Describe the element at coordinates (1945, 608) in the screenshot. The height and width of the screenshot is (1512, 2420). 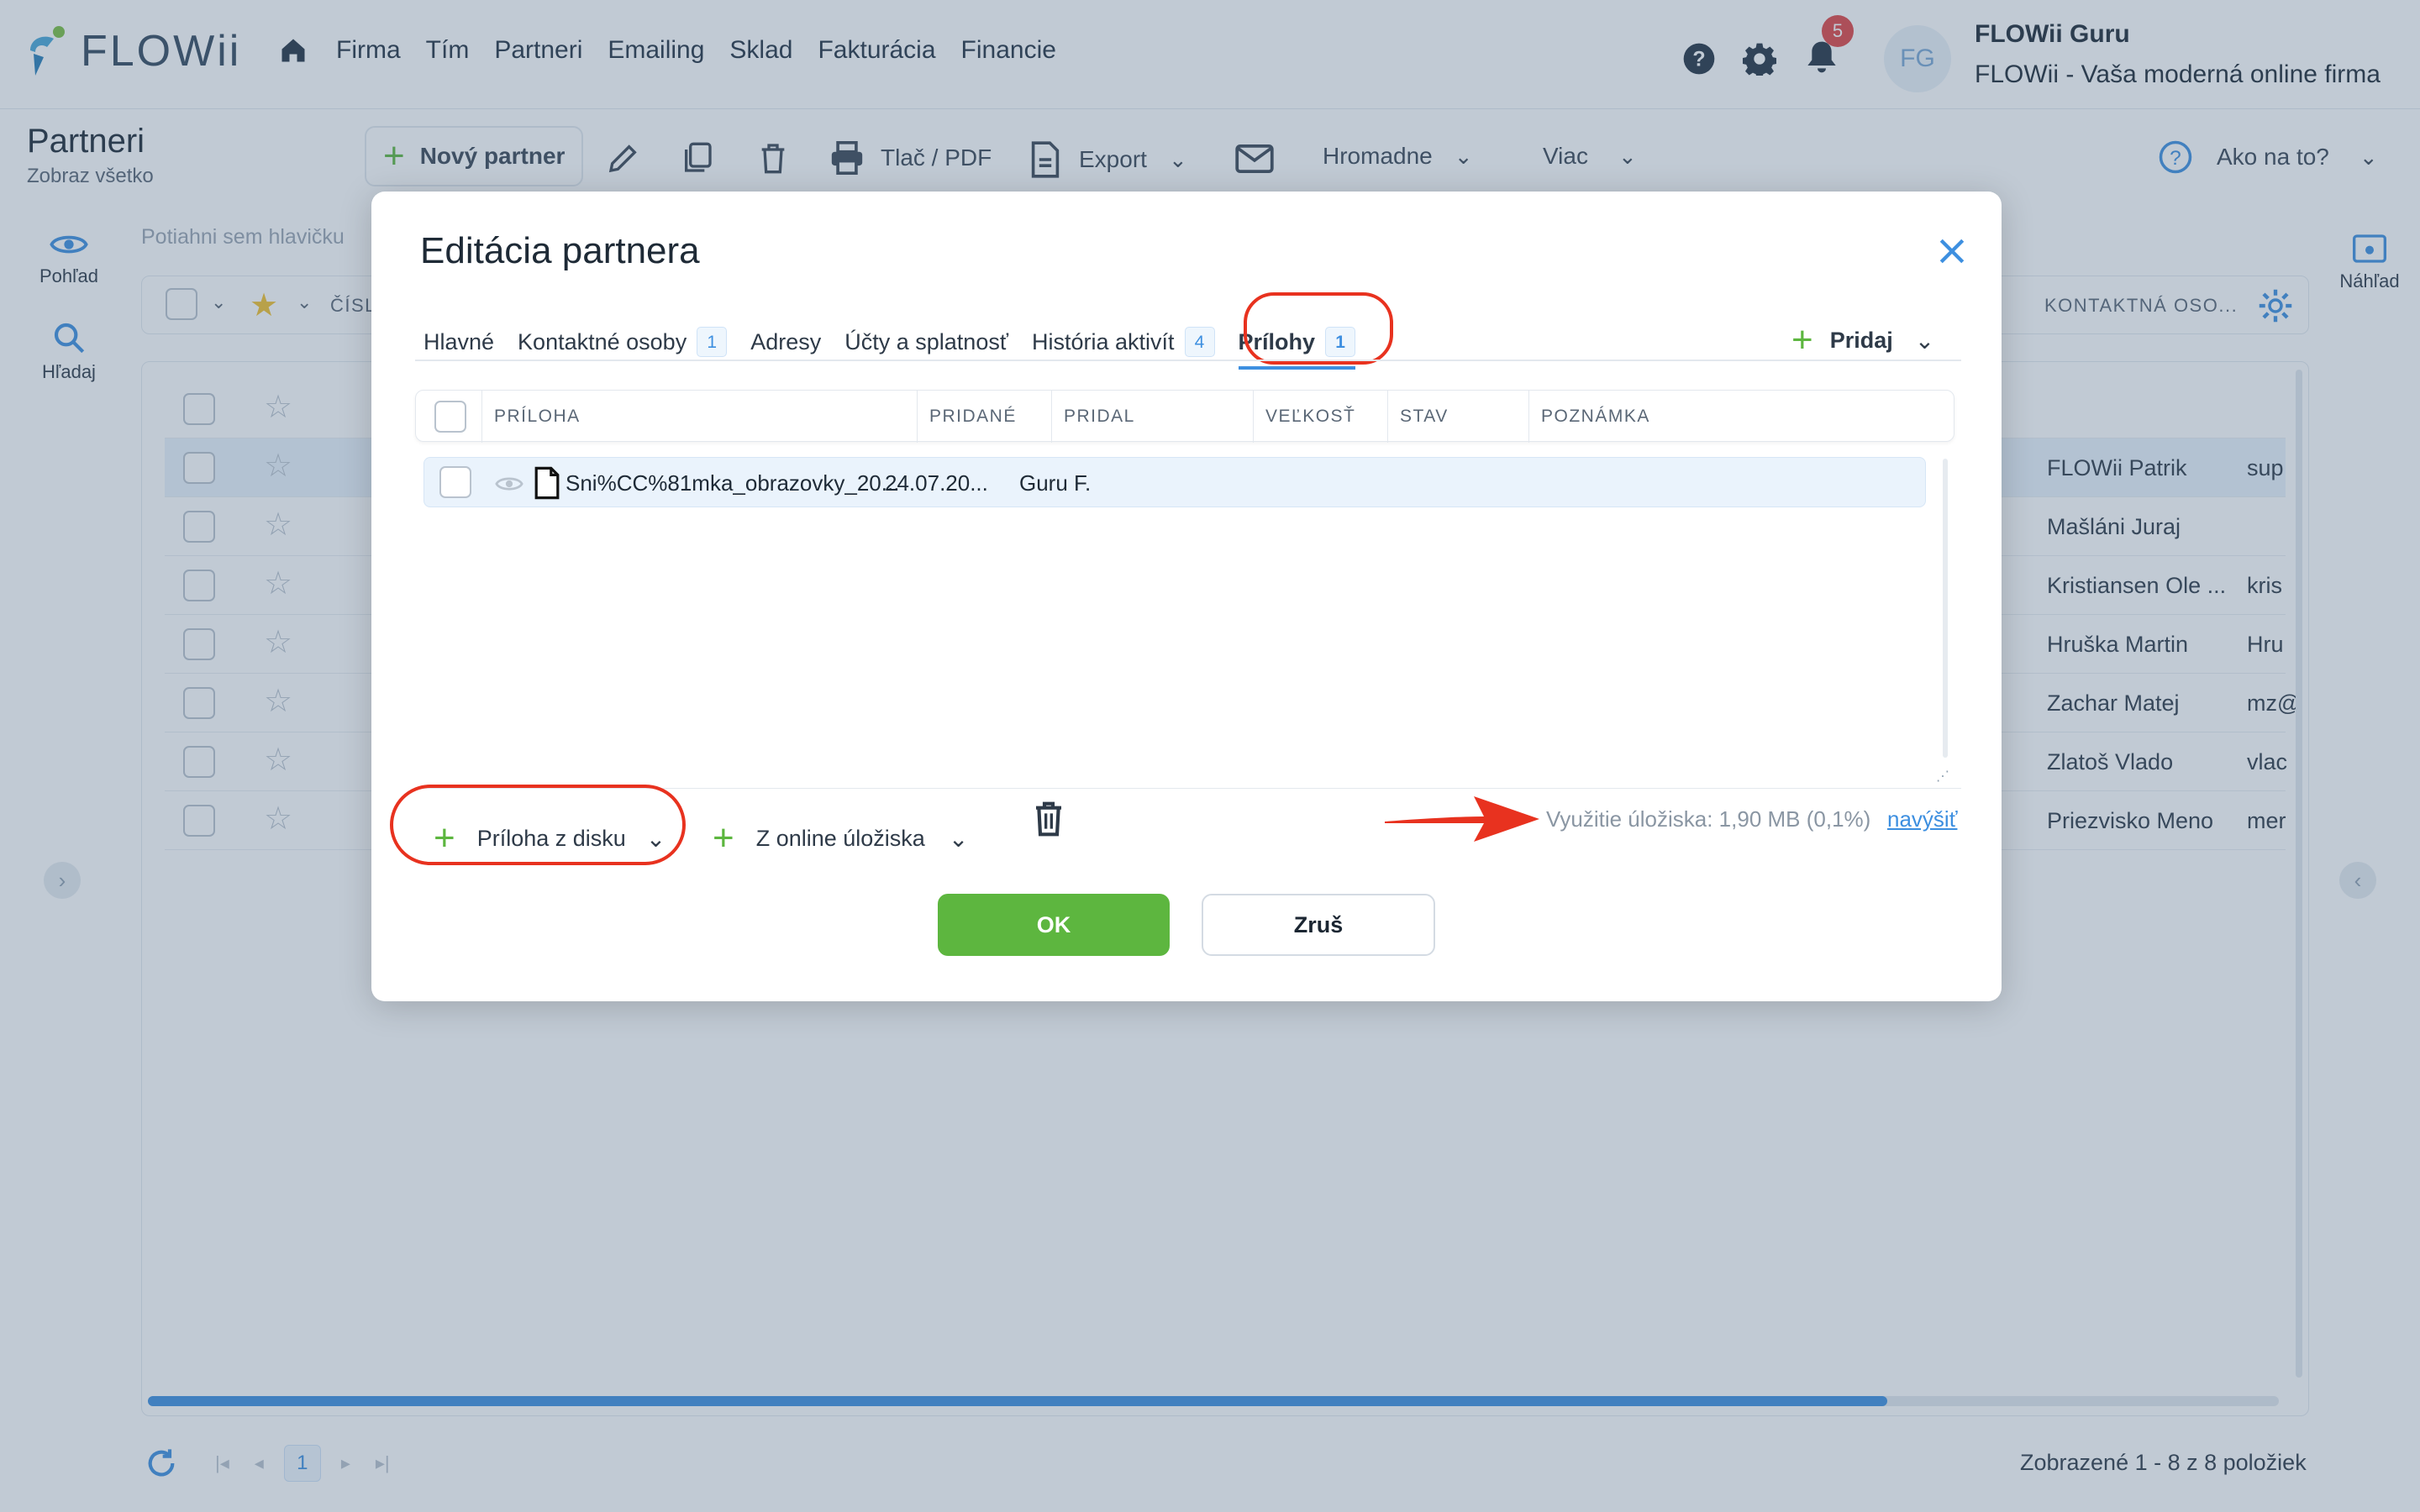
I see `attachments-scrollbar` at that location.